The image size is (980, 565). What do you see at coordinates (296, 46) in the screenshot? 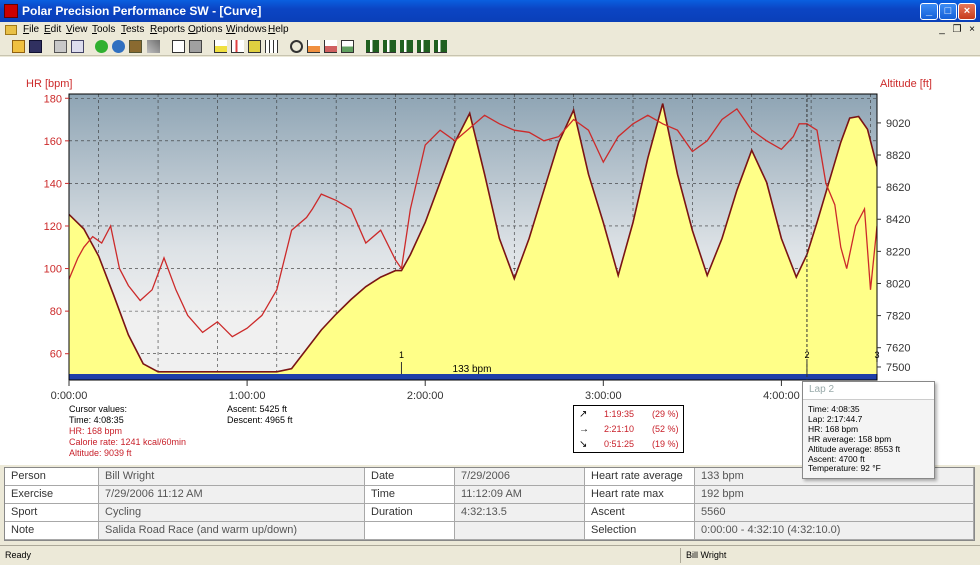
I see `zoom-icon` at bounding box center [296, 46].